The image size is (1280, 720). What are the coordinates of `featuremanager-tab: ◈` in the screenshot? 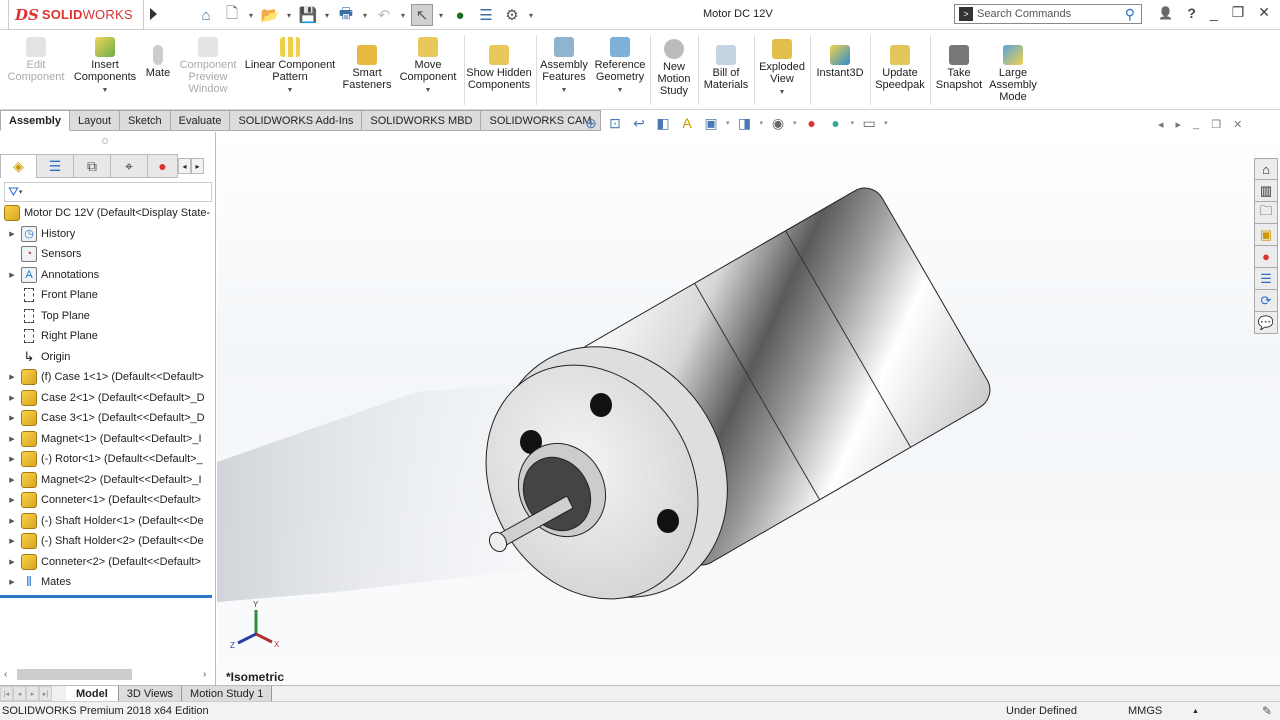 It's located at (18, 166).